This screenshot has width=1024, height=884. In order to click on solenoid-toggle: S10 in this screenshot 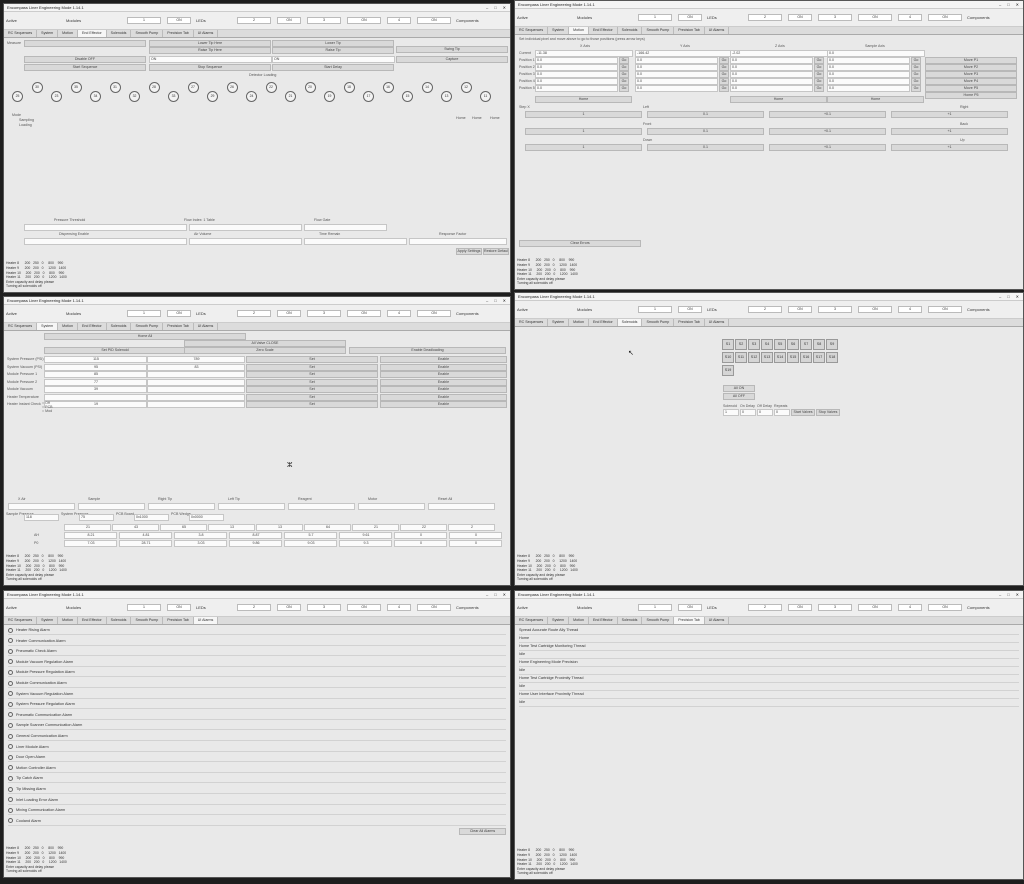, I will do `click(728, 357)`.